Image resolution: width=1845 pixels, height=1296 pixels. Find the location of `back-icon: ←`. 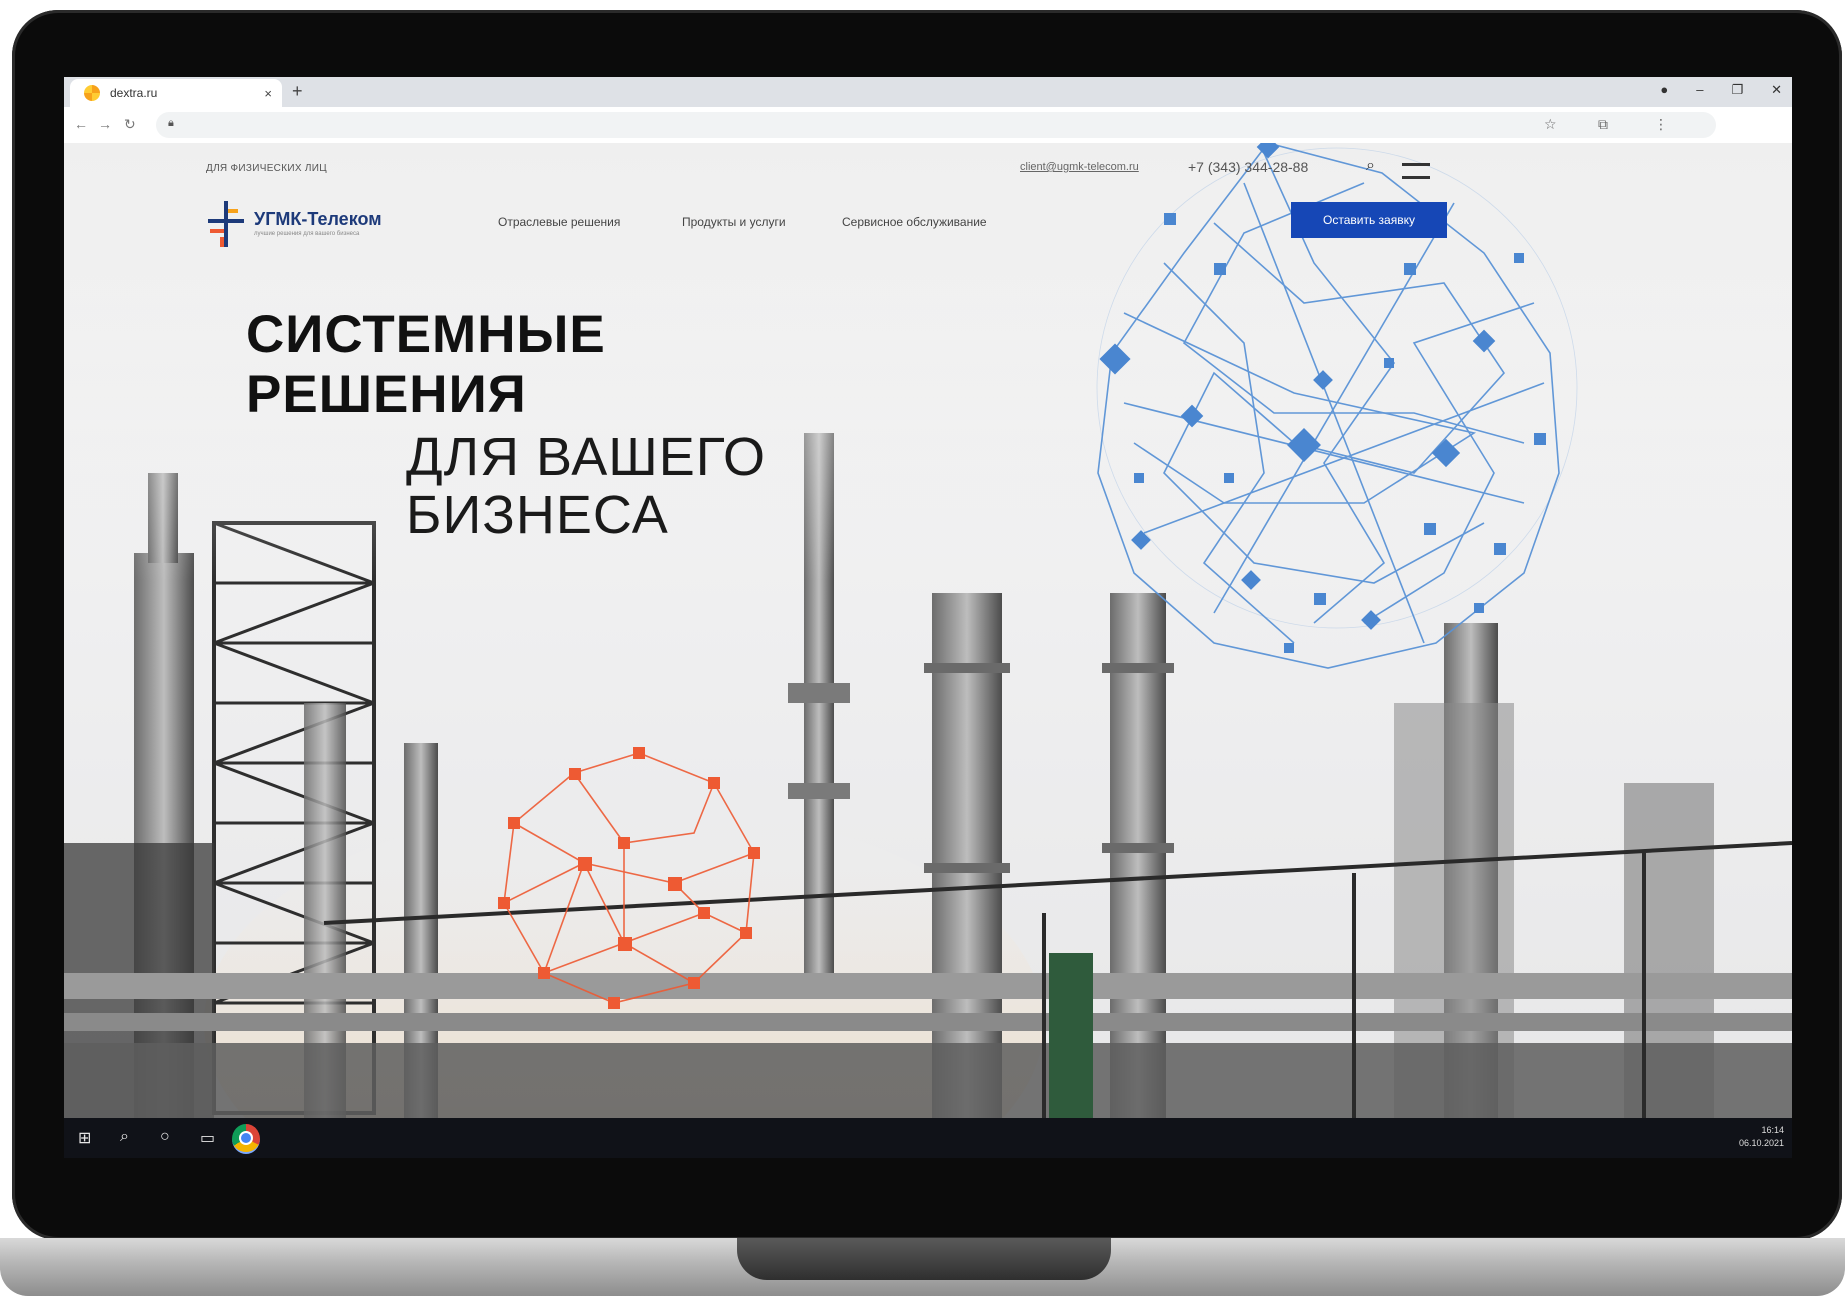

back-icon: ← is located at coordinates (81, 124).